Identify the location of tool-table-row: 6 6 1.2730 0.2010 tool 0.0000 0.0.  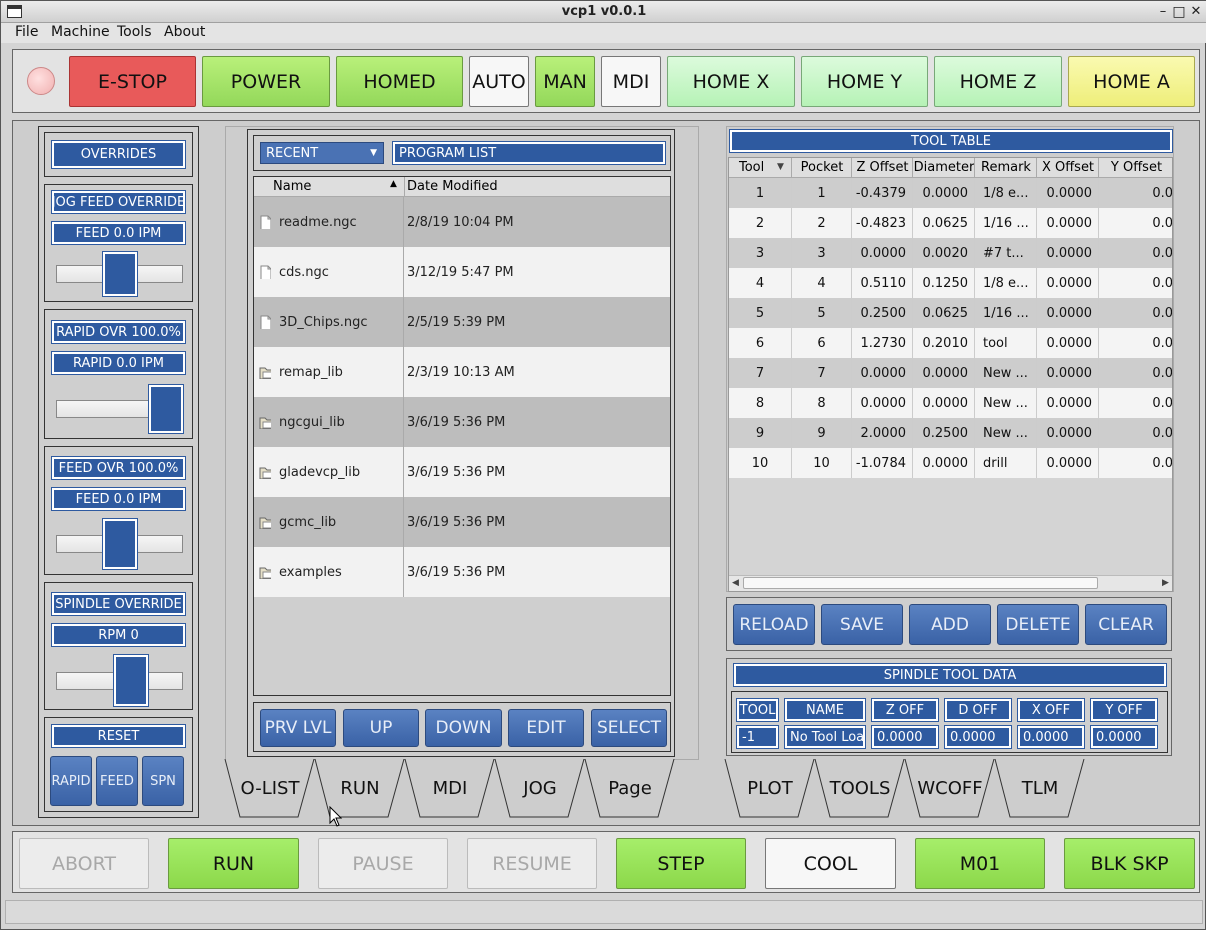
(950, 343).